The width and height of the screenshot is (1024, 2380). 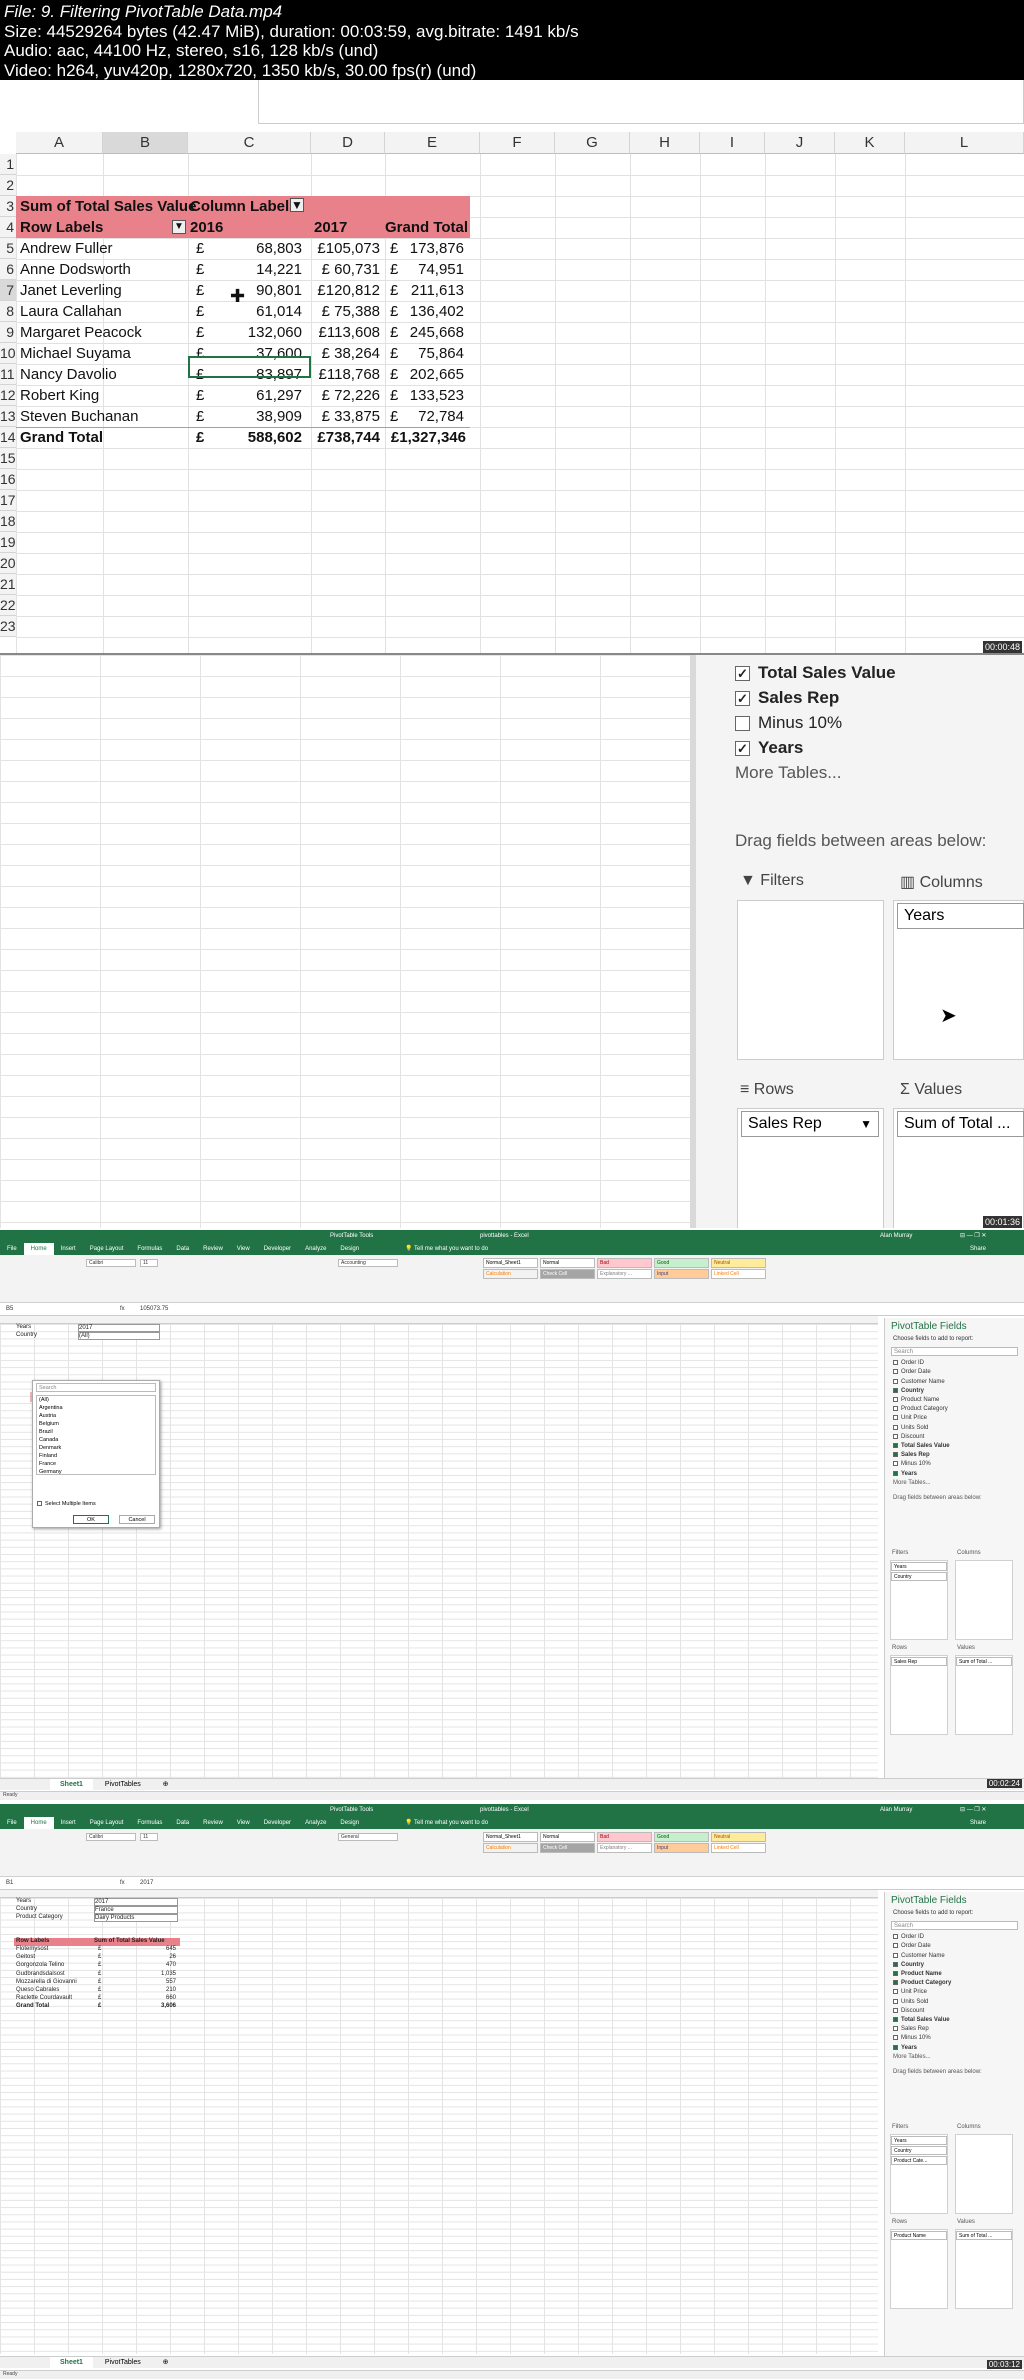 I want to click on row-header: 23, so click(x=8, y=626).